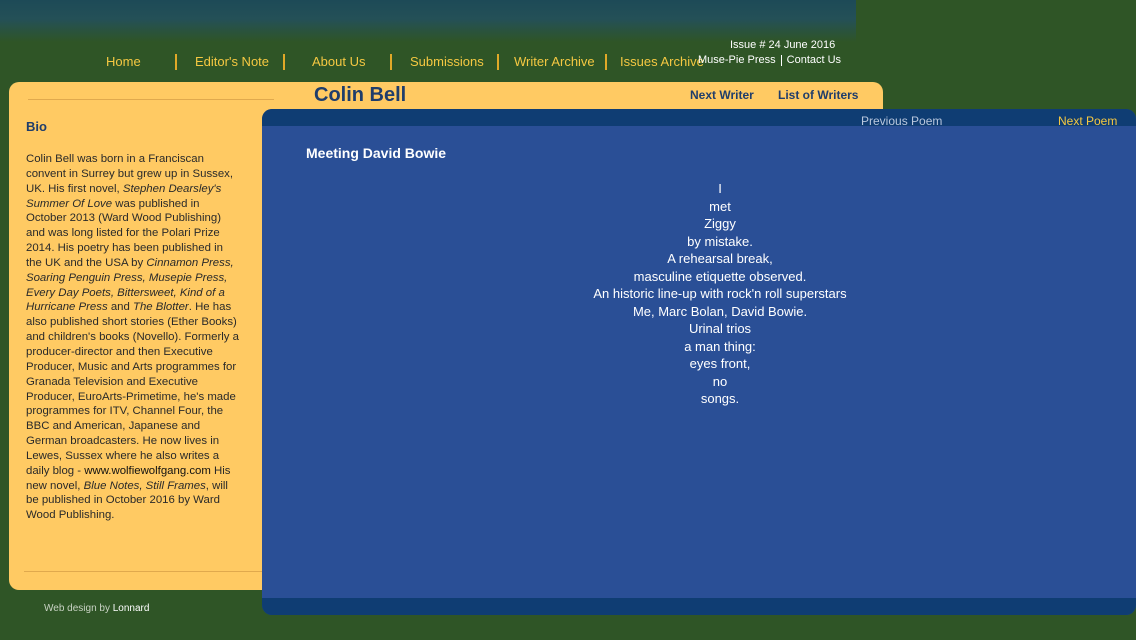 The image size is (1136, 640). I want to click on poem-line: a man thing:, so click(720, 346).